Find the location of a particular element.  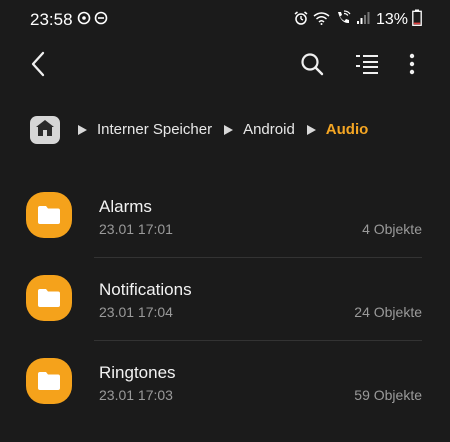

home-icon is located at coordinates (45, 130).